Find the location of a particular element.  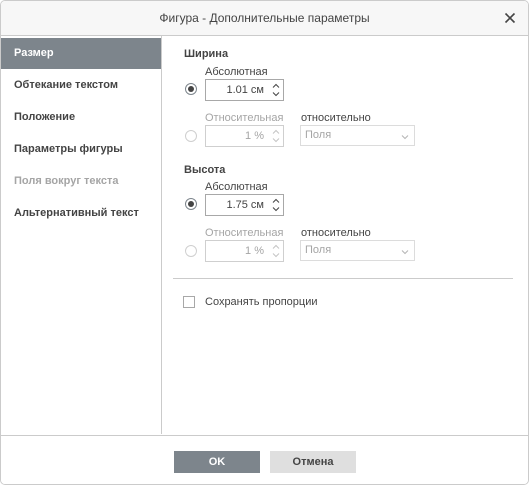

height-absolute-spinner is located at coordinates (244, 205).